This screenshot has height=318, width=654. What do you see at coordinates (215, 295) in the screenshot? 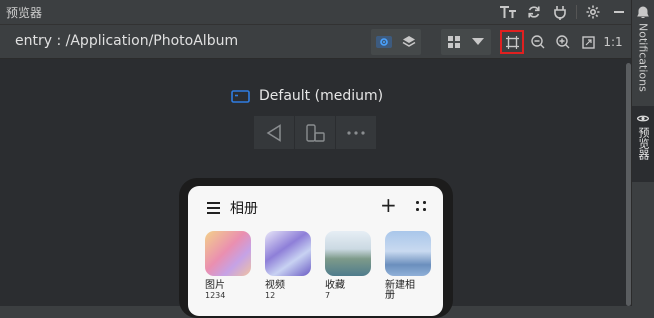
I see `album-count: 1234` at bounding box center [215, 295].